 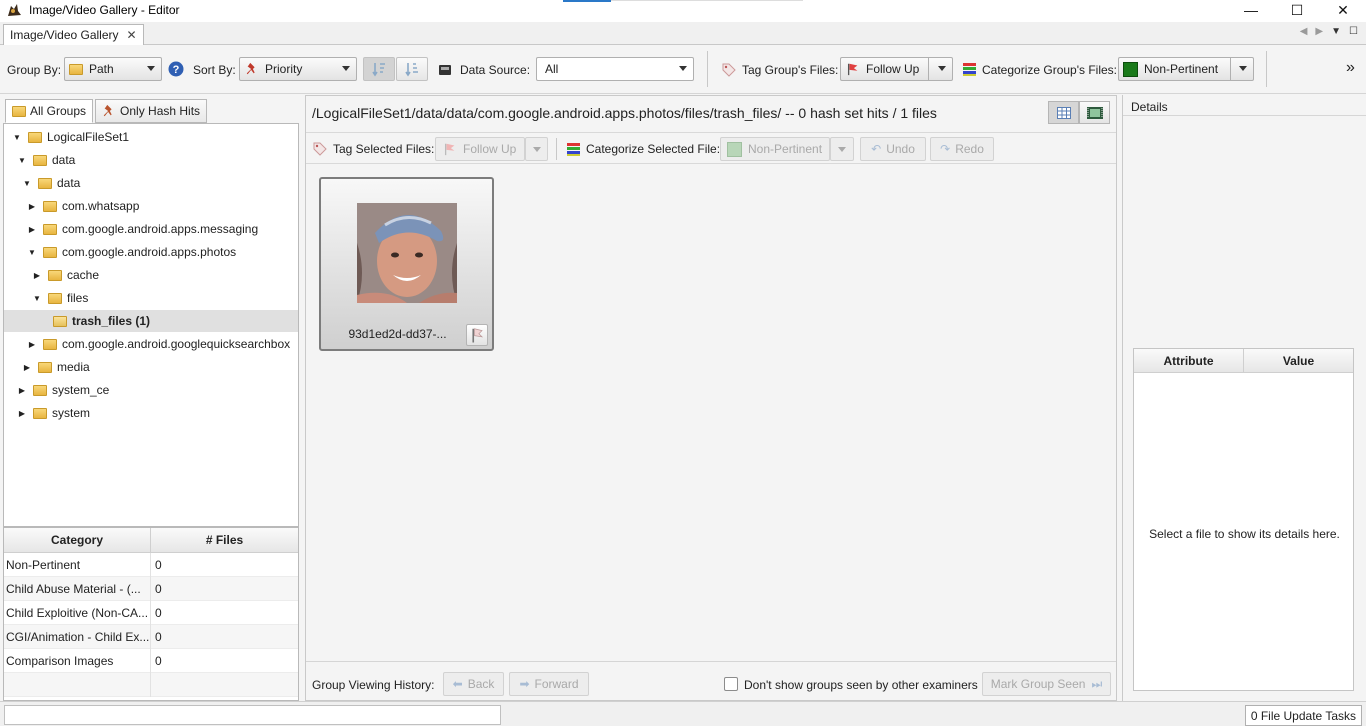 I want to click on tab-image-video-gallery: Image/Video Gallery ✕, so click(x=73, y=34).